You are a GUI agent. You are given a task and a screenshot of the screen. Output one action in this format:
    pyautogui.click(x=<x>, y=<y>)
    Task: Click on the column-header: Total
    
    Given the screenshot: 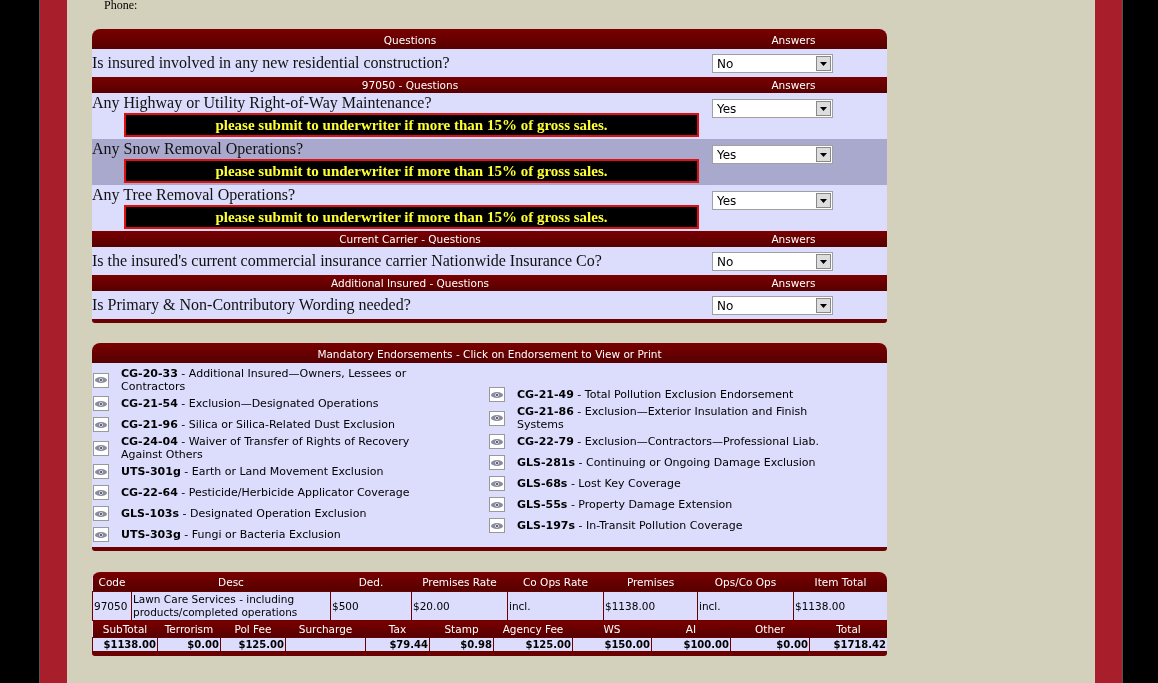 What is the action you would take?
    pyautogui.click(x=848, y=629)
    